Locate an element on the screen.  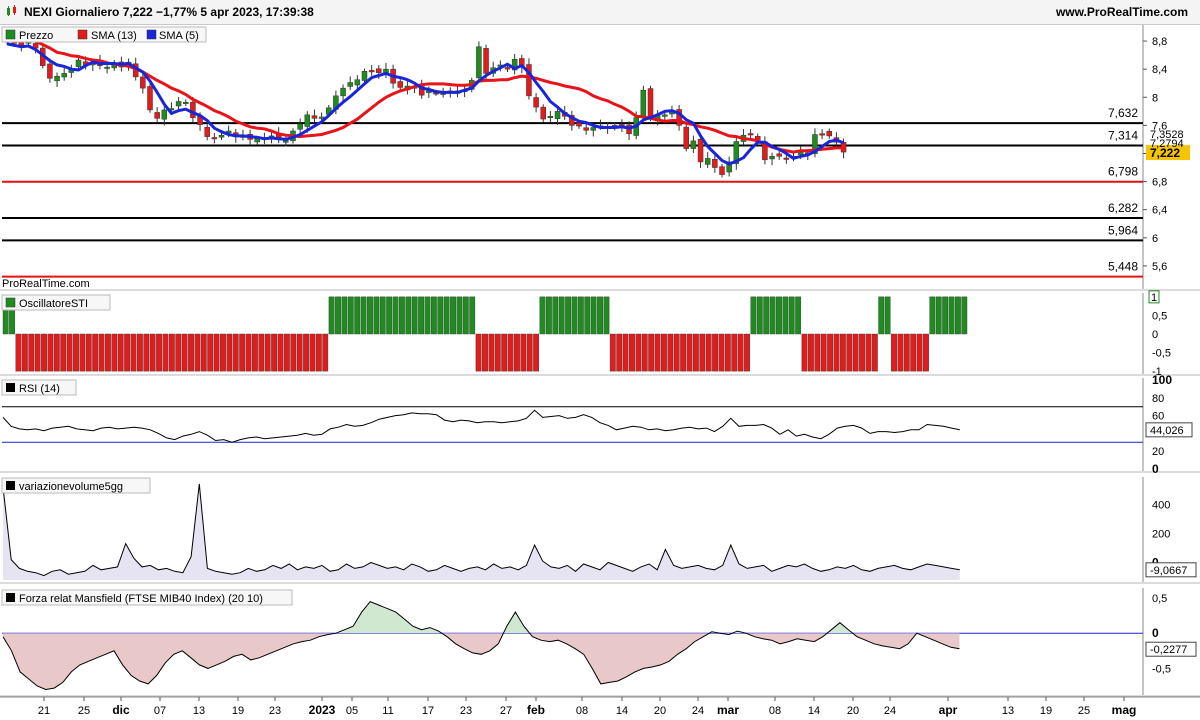
volume-line is located at coordinates (481, 530).